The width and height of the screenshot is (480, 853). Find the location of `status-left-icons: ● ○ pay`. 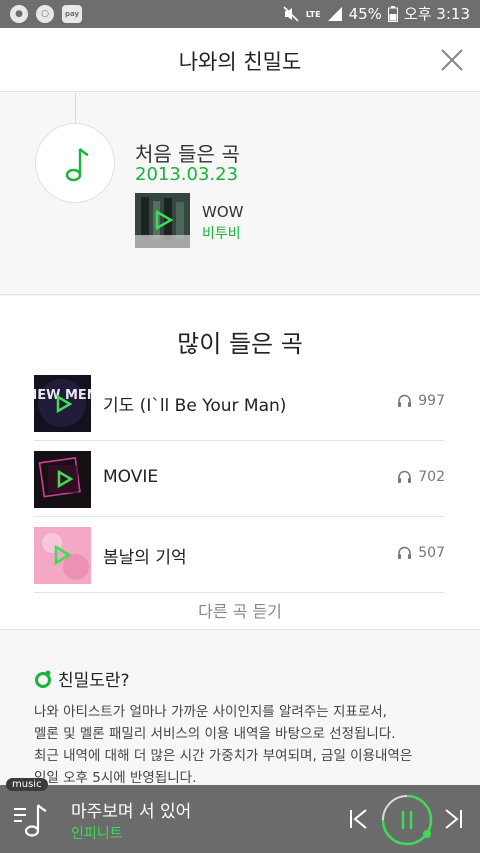

status-left-icons: ● ○ pay is located at coordinates (46, 14).